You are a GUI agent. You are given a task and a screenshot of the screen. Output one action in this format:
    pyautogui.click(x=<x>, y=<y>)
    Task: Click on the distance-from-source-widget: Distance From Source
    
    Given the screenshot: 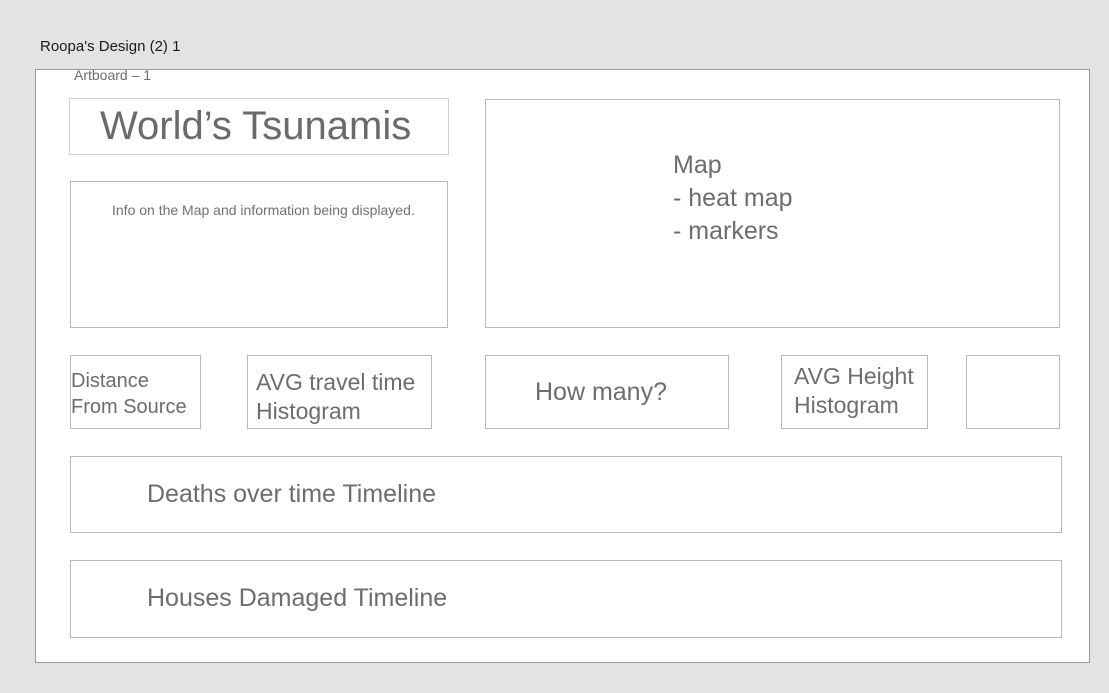 What is the action you would take?
    pyautogui.click(x=135, y=392)
    